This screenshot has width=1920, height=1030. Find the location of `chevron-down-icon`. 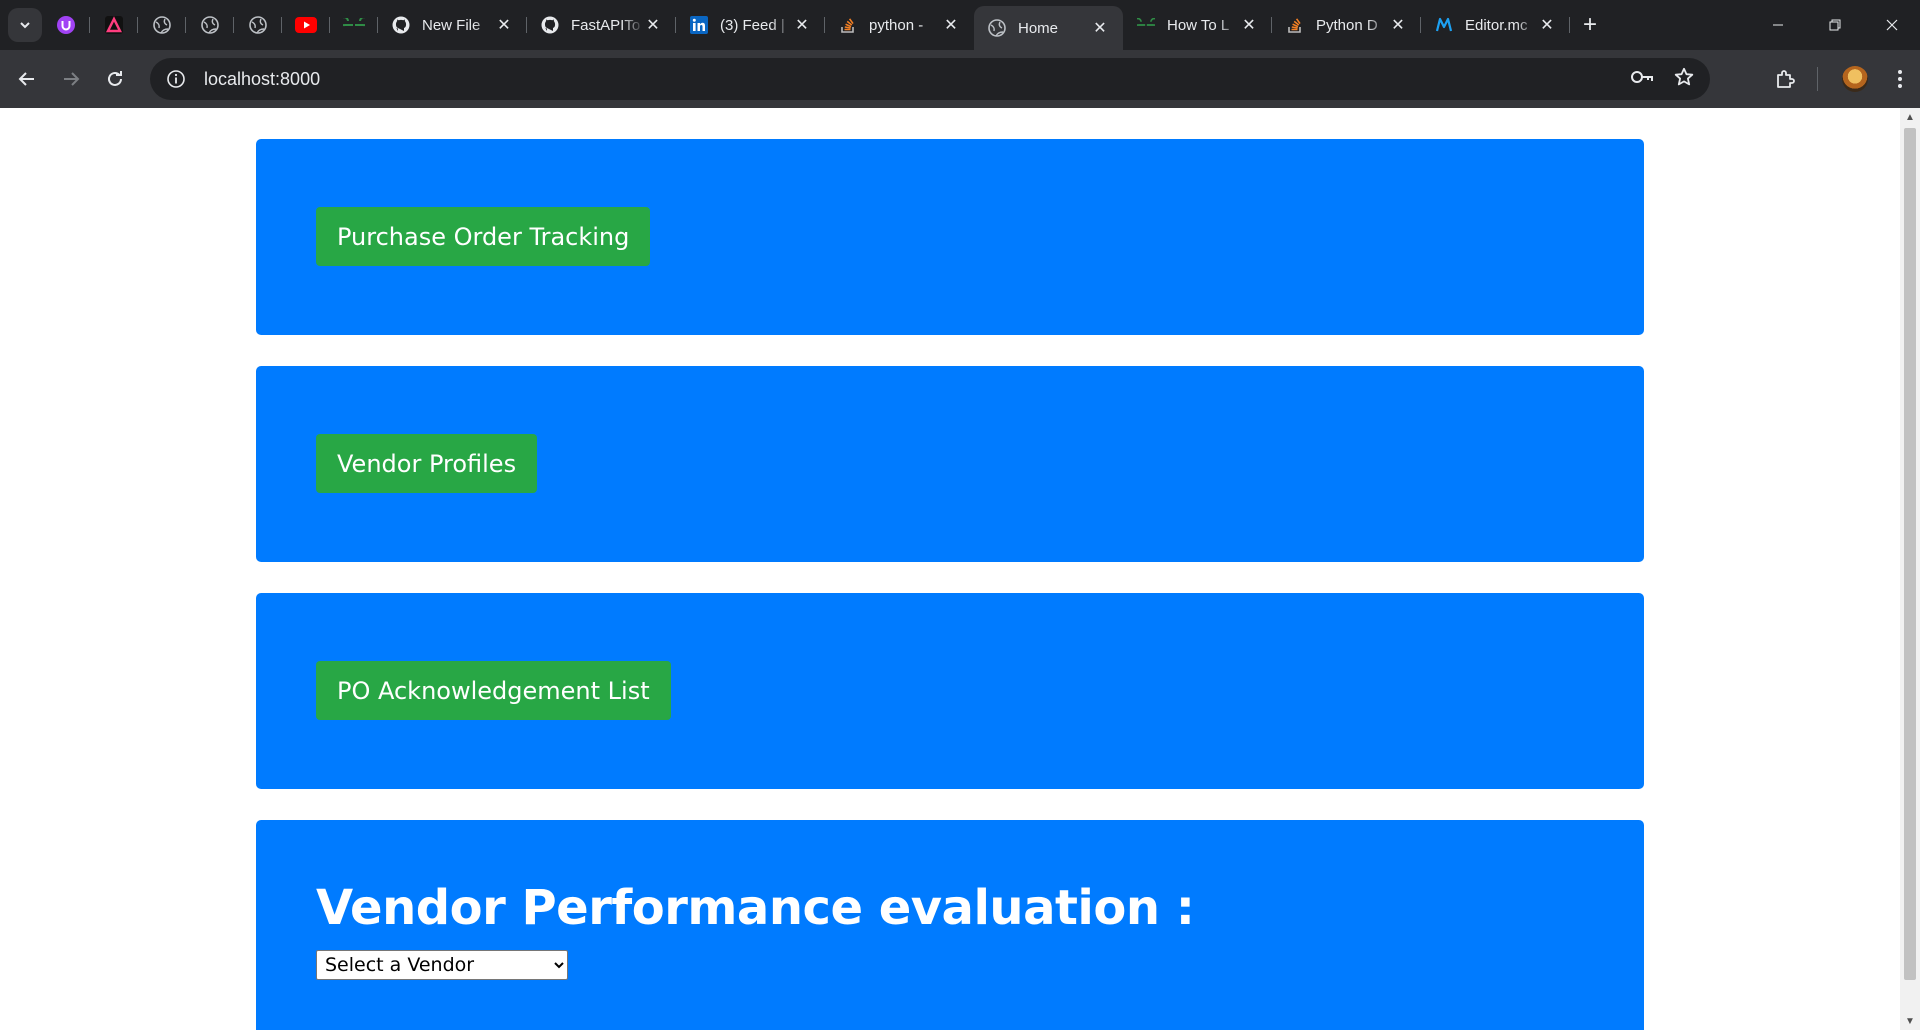

chevron-down-icon is located at coordinates (25, 25).